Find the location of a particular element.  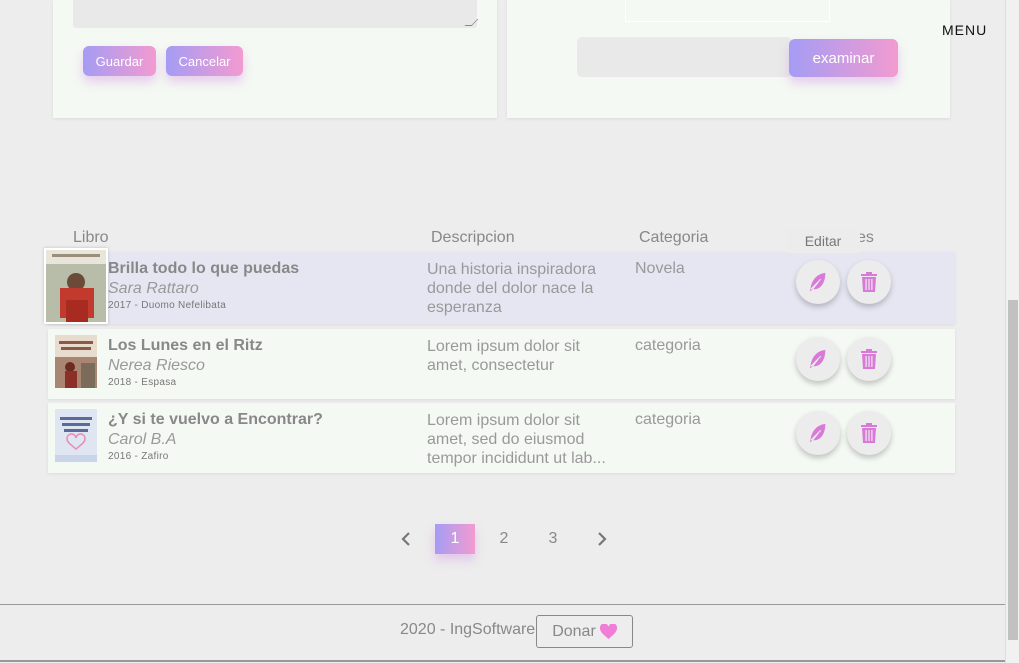

book-title: Brilla todo lo que puedas is located at coordinates (204, 268).